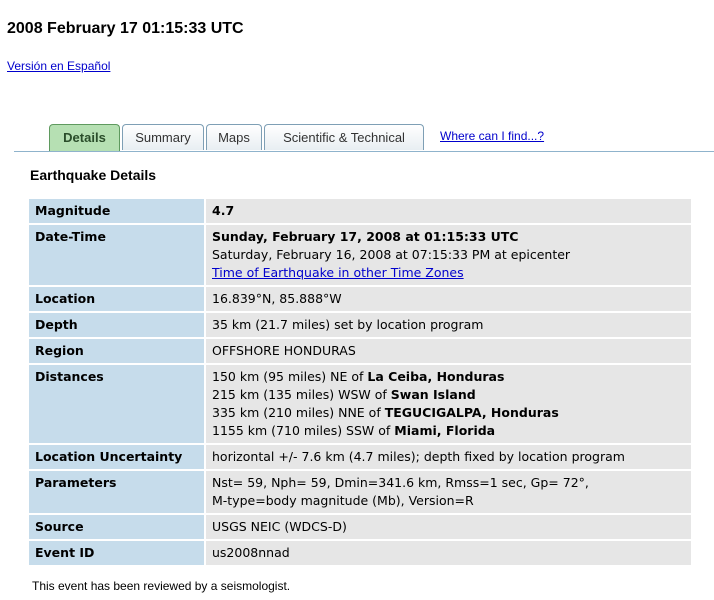  I want to click on where-can-i-find-link: Where can I find...?, so click(492, 136).